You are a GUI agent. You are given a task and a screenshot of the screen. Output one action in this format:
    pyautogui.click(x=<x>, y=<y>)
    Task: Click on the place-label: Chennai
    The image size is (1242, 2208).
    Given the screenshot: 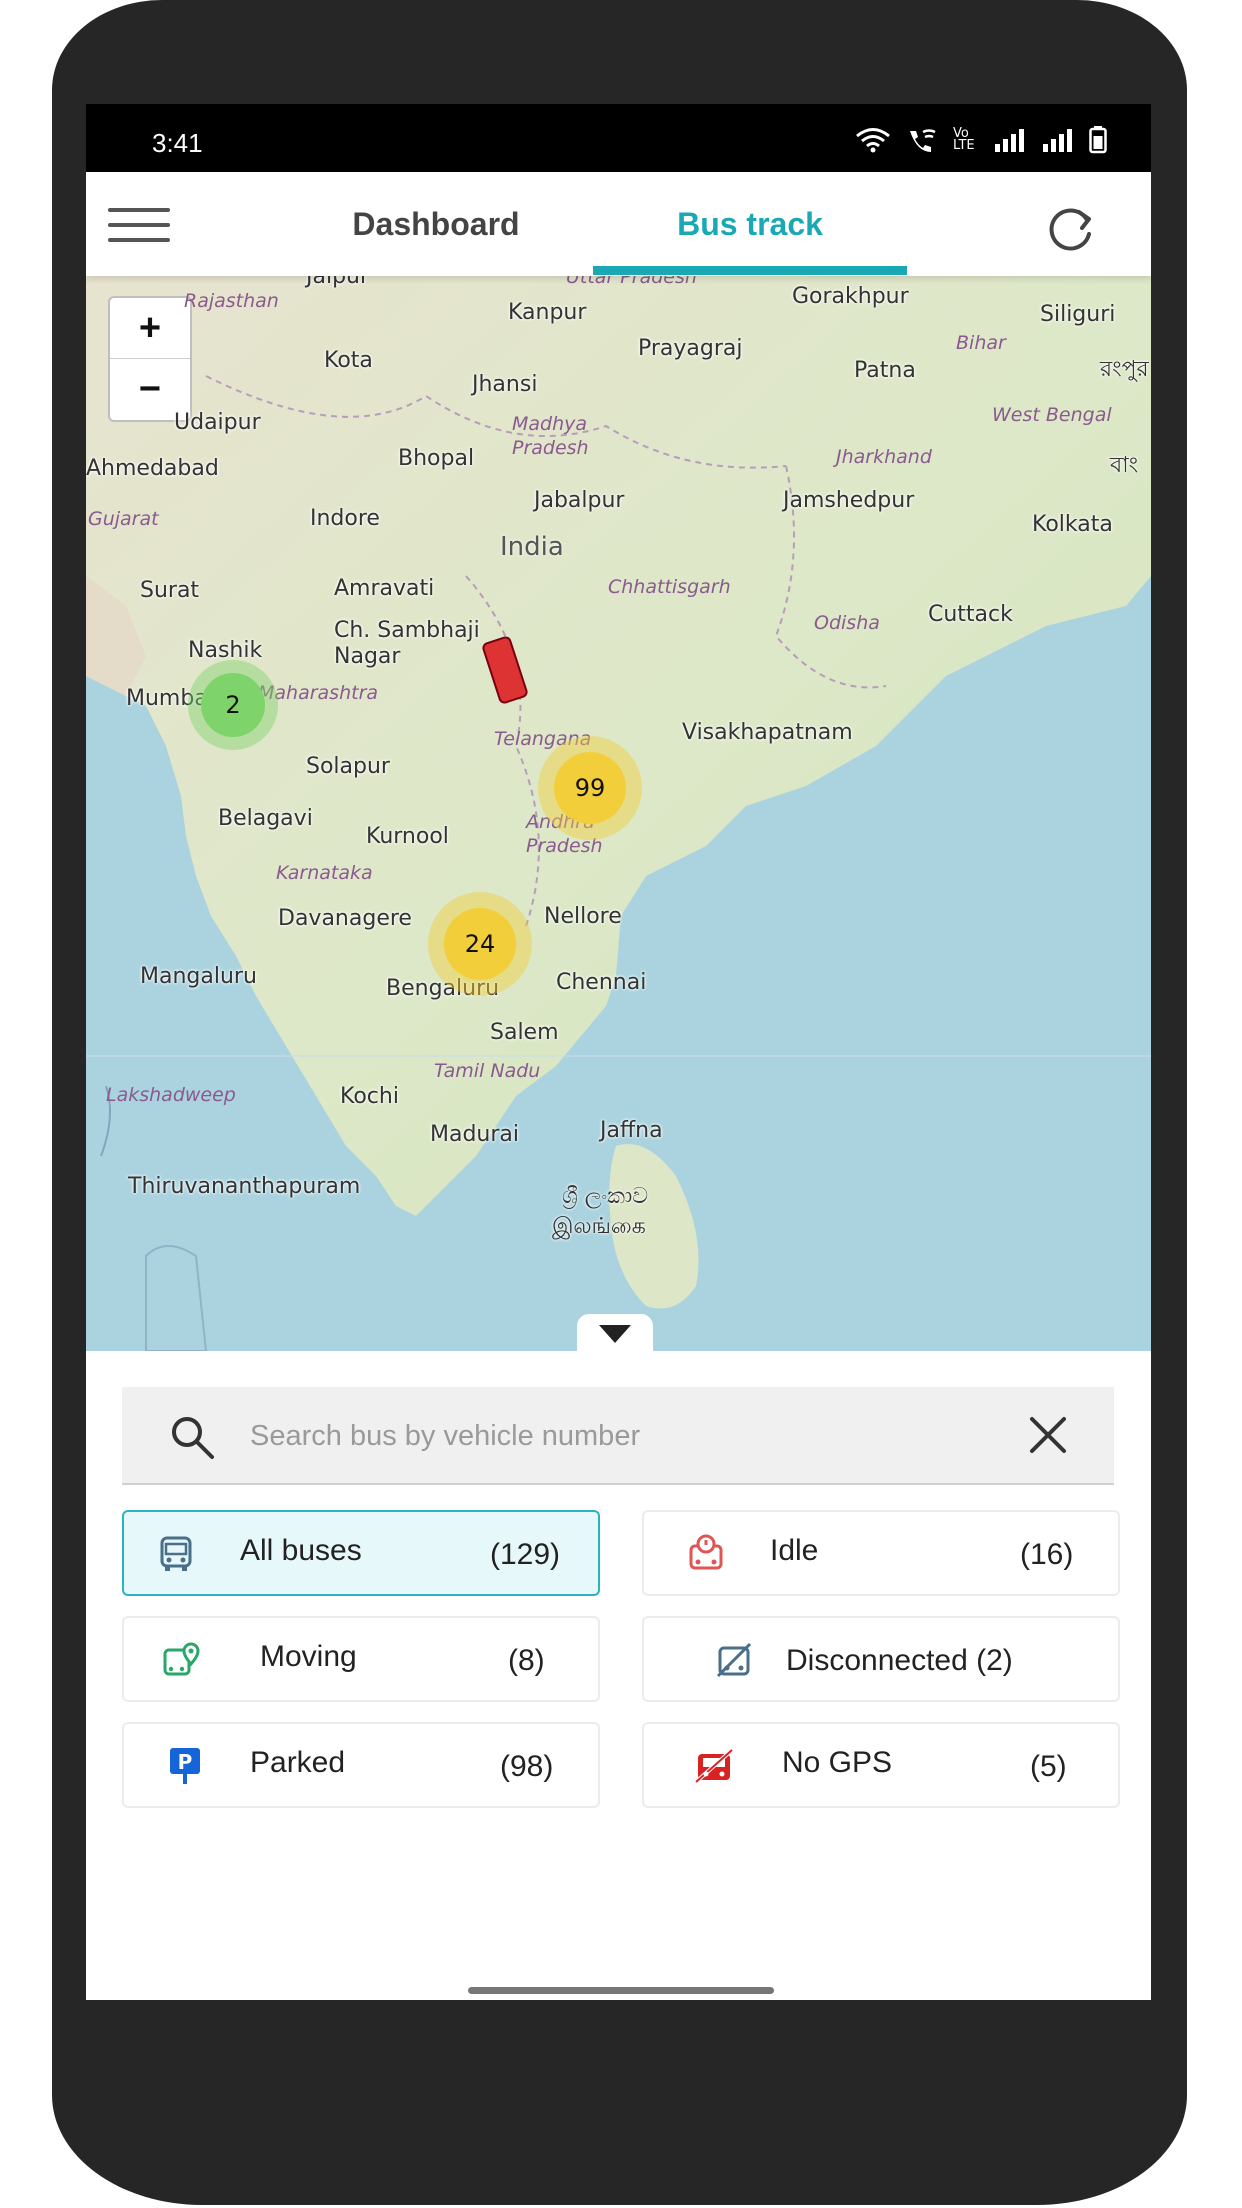 What is the action you would take?
    pyautogui.click(x=601, y=982)
    